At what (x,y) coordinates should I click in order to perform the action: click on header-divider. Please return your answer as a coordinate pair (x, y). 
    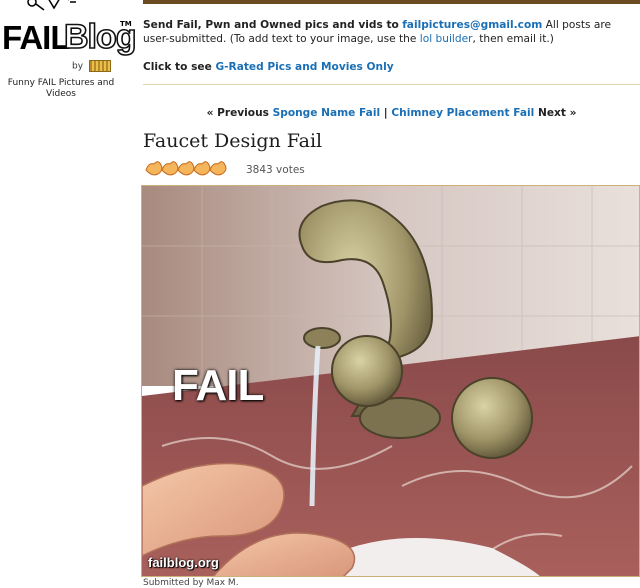
    Looking at the image, I should click on (391, 84).